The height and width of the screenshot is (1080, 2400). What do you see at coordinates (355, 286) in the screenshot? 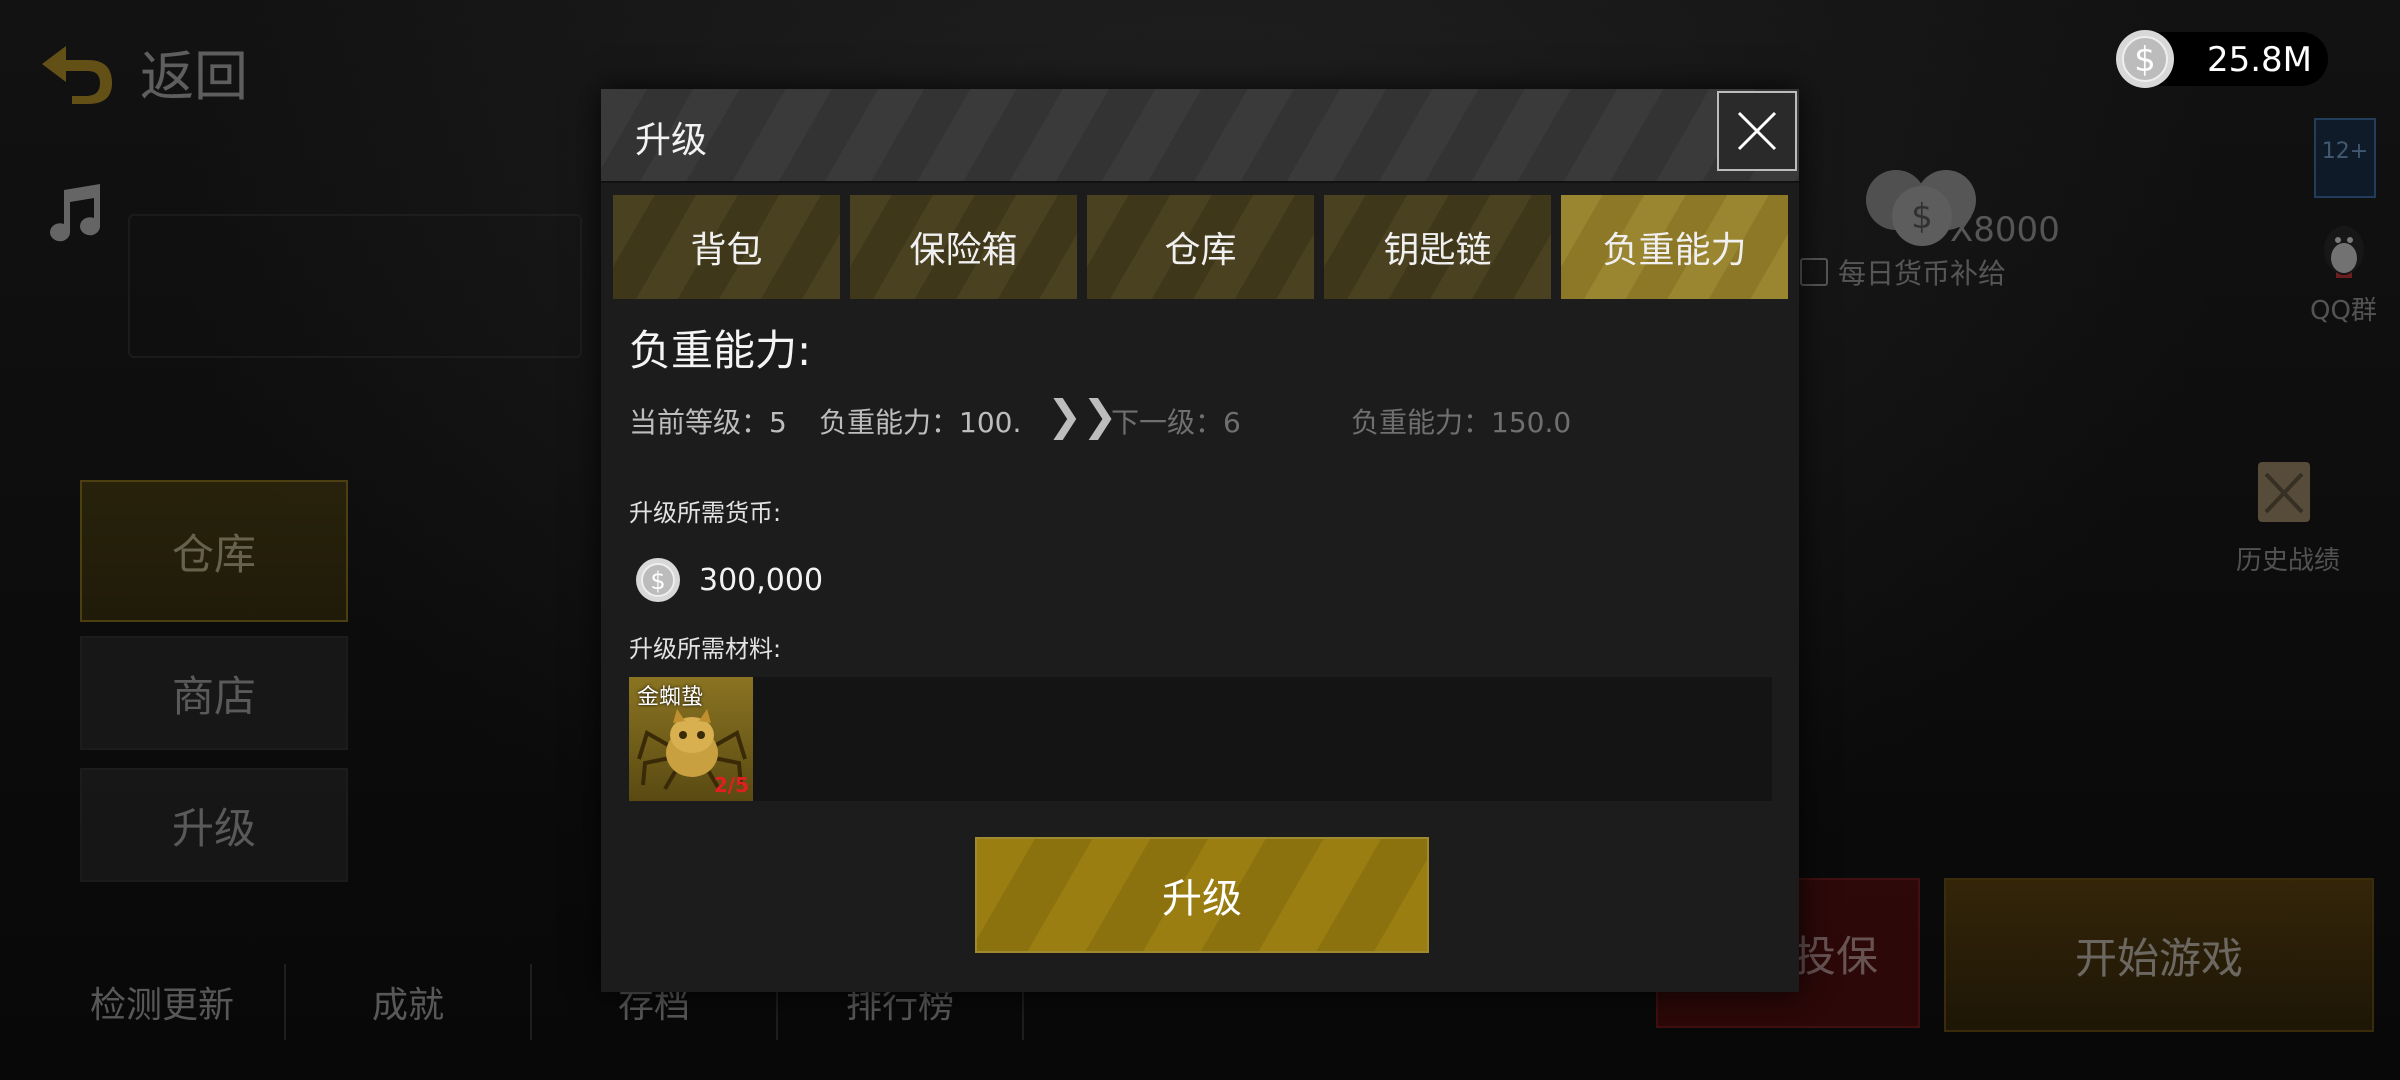
I see `side-panel-frame` at bounding box center [355, 286].